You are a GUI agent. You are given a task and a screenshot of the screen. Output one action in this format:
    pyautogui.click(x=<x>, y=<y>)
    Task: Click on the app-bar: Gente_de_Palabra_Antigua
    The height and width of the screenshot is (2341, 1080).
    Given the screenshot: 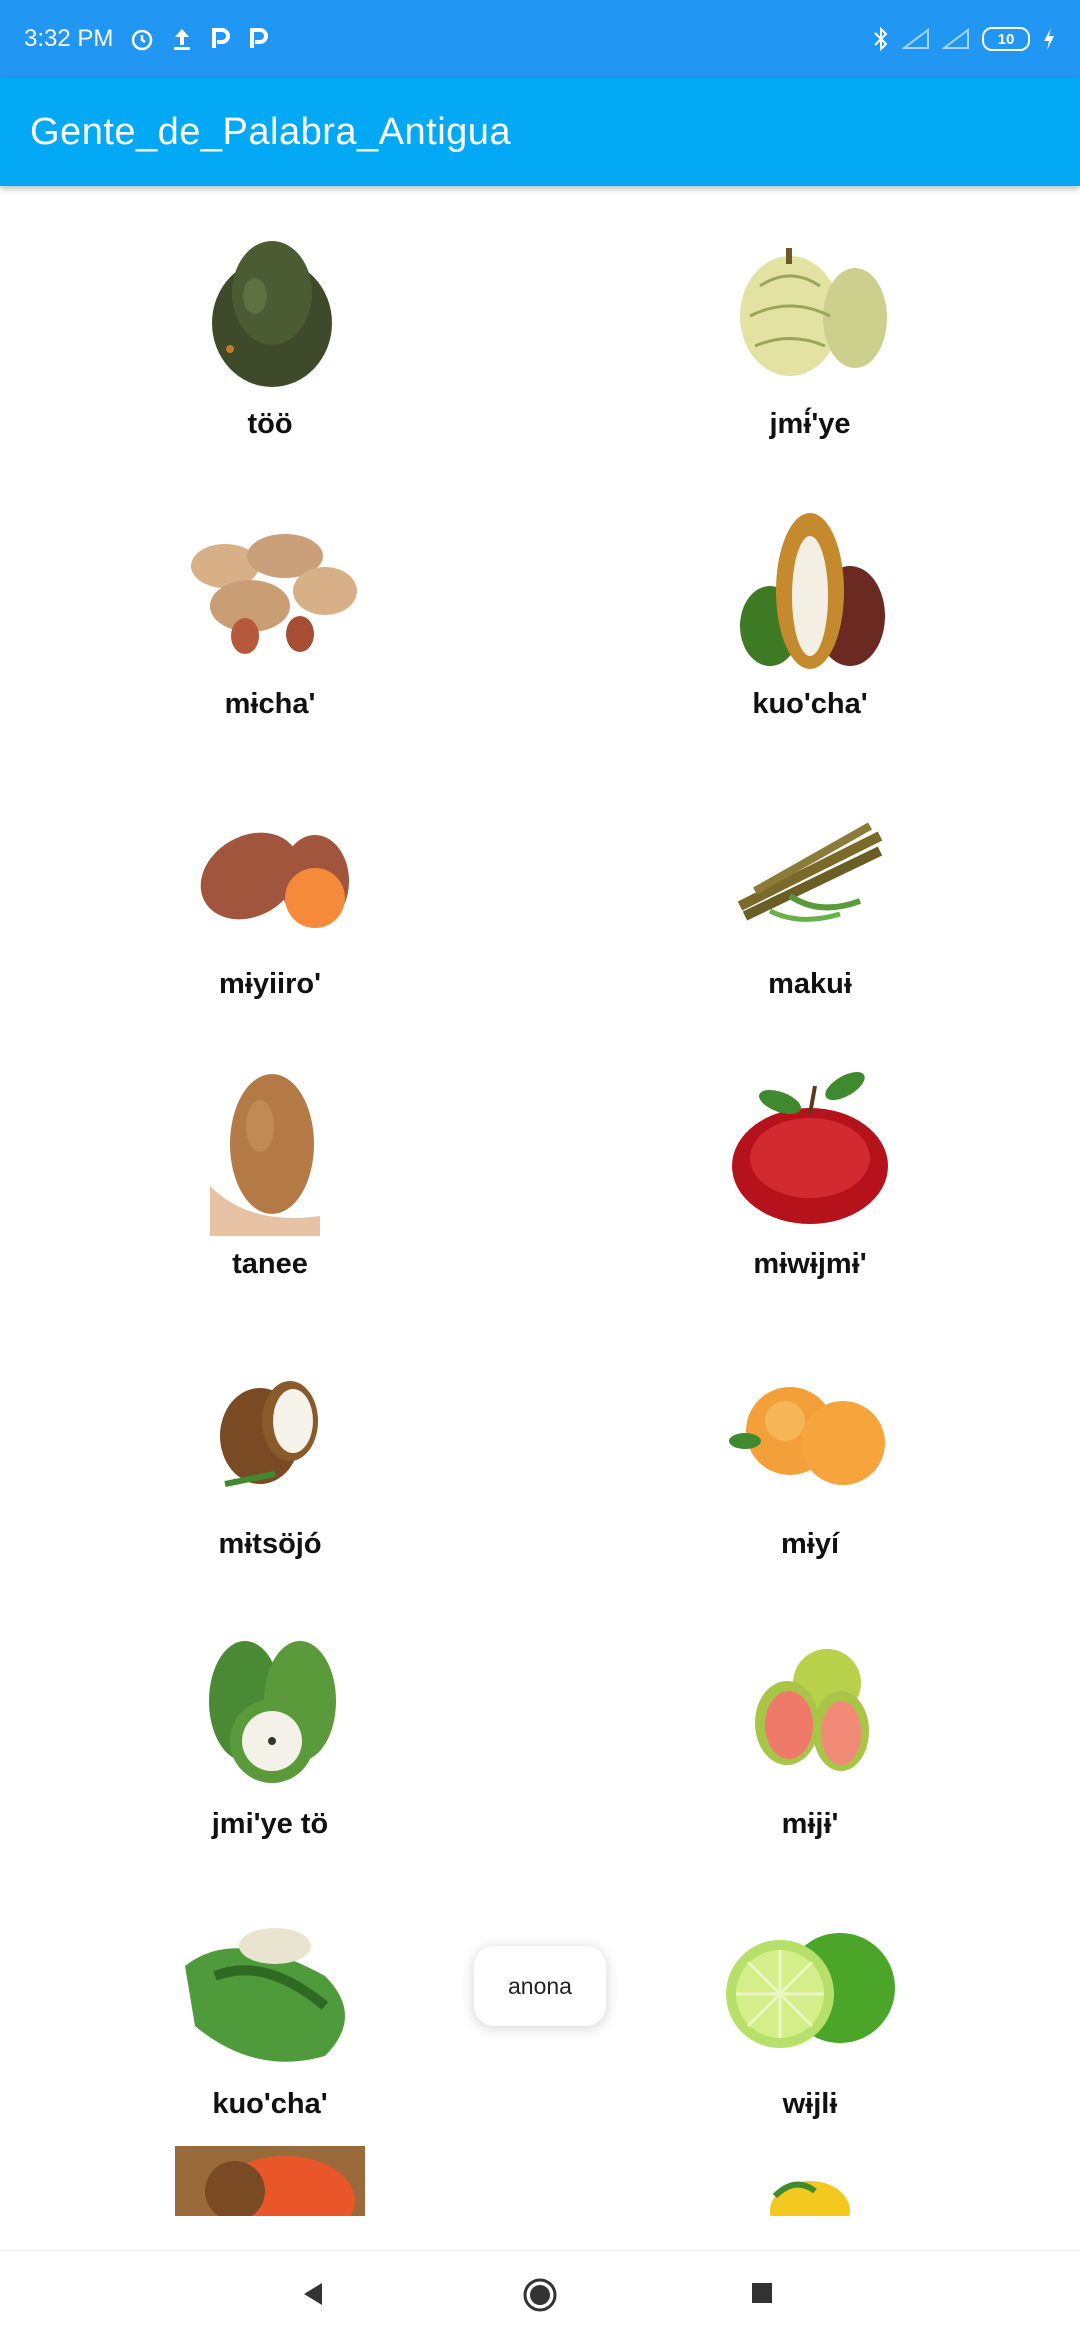 What is the action you would take?
    pyautogui.click(x=540, y=132)
    